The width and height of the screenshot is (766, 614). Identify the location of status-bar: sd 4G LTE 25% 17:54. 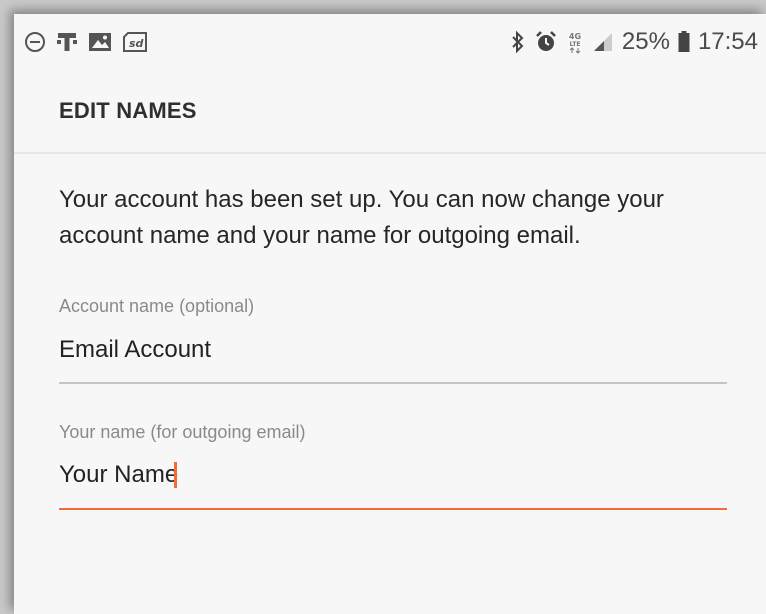
(390, 42).